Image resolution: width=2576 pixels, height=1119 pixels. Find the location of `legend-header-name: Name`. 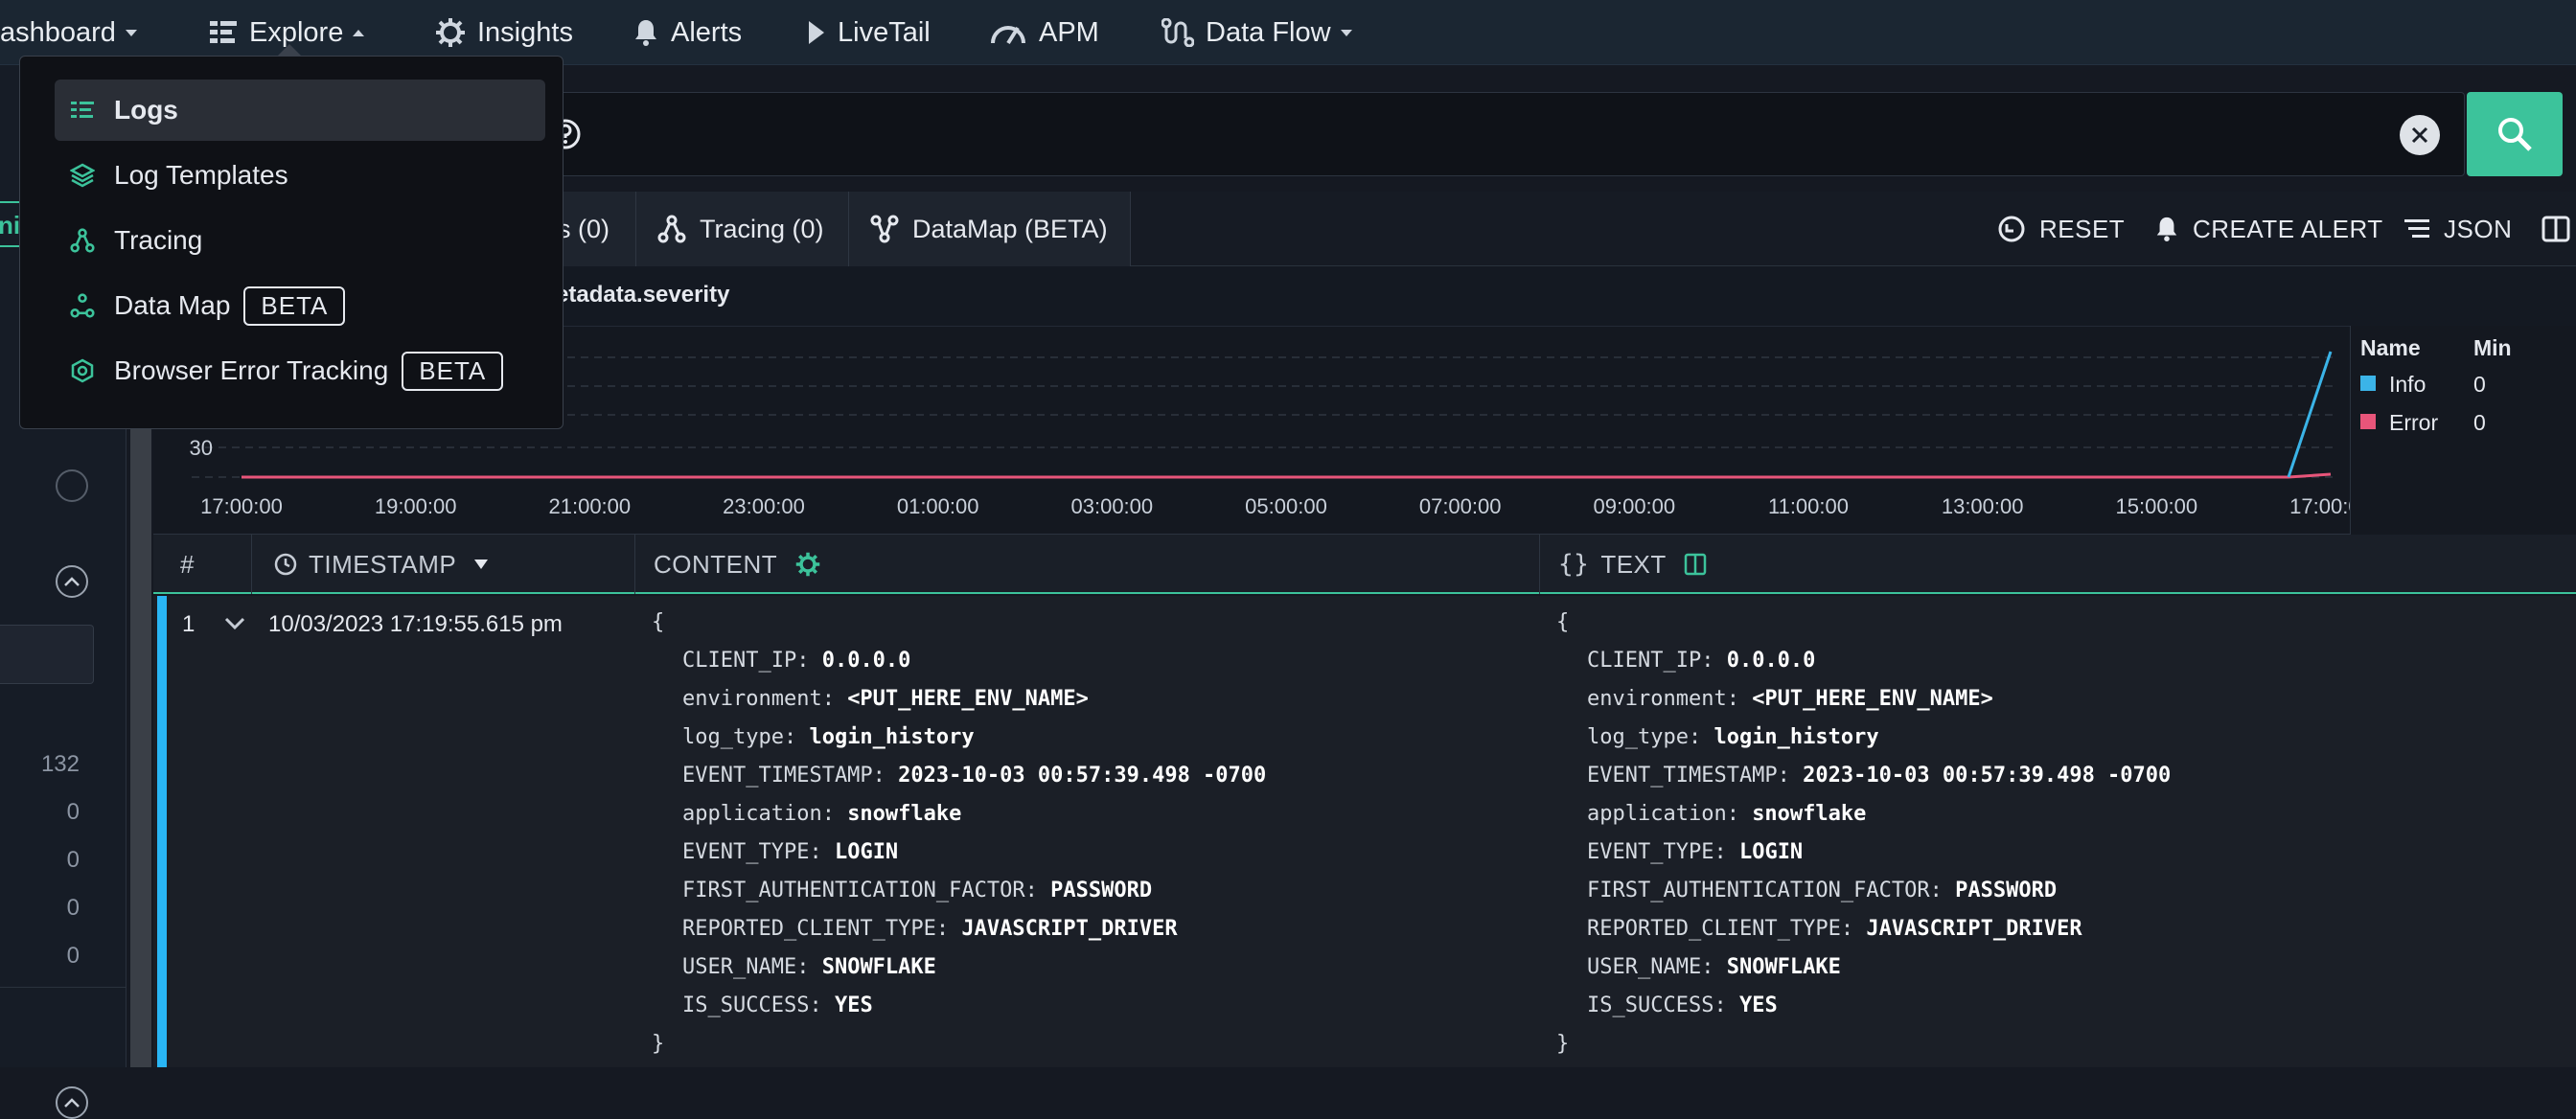

legend-header-name: Name is located at coordinates (2390, 347).